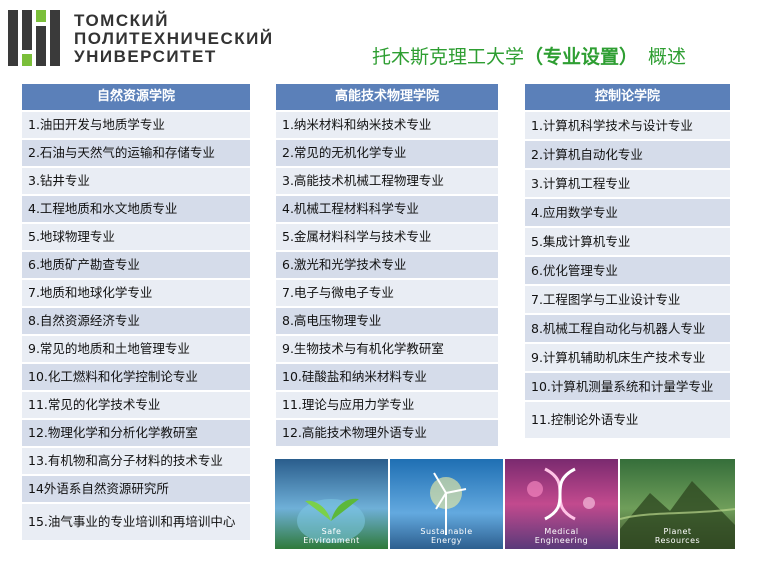 Image resolution: width=766 pixels, height=579 pixels. Describe the element at coordinates (561, 540) in the screenshot. I see `caption-line: Engineering` at that location.